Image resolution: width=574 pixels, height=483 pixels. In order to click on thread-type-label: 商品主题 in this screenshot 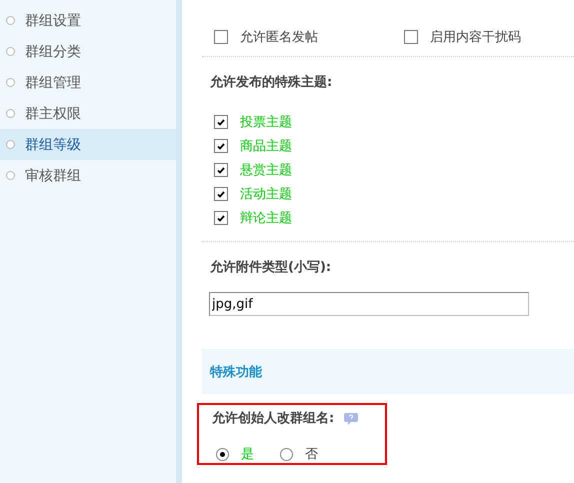, I will do `click(266, 146)`.